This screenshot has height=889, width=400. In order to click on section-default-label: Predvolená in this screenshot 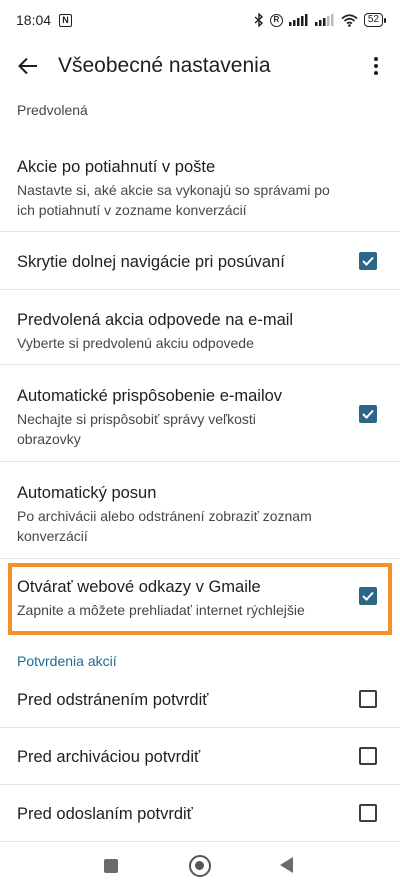, I will do `click(52, 110)`.